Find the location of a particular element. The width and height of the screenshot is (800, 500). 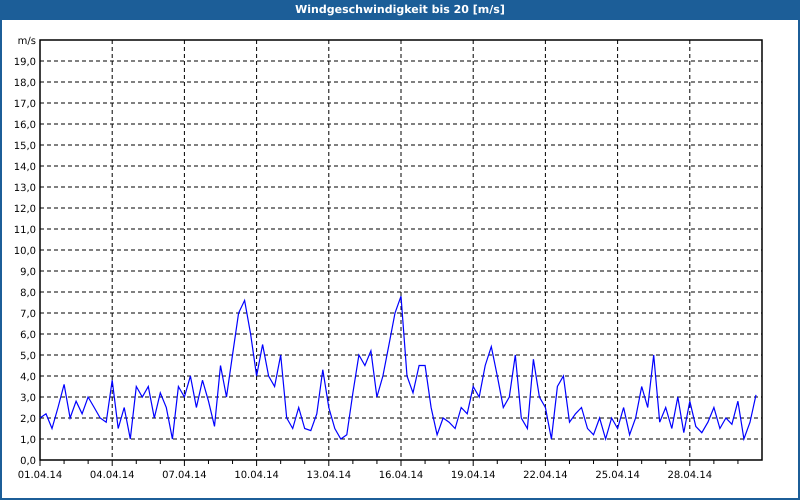

x-axis-label: 16.04.14 is located at coordinates (401, 475).